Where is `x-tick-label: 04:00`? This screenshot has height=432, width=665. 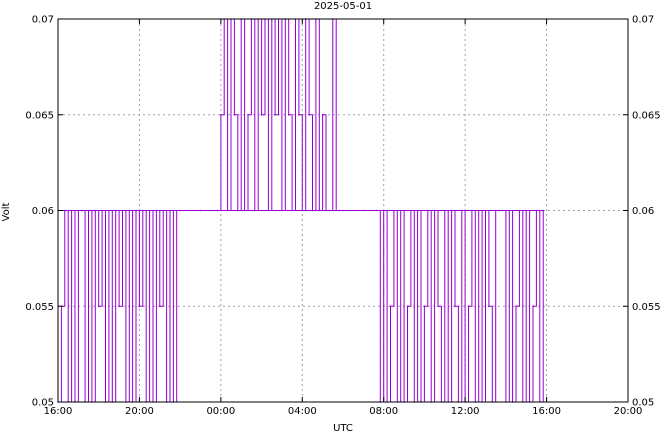
x-tick-label: 04:00 is located at coordinates (302, 411).